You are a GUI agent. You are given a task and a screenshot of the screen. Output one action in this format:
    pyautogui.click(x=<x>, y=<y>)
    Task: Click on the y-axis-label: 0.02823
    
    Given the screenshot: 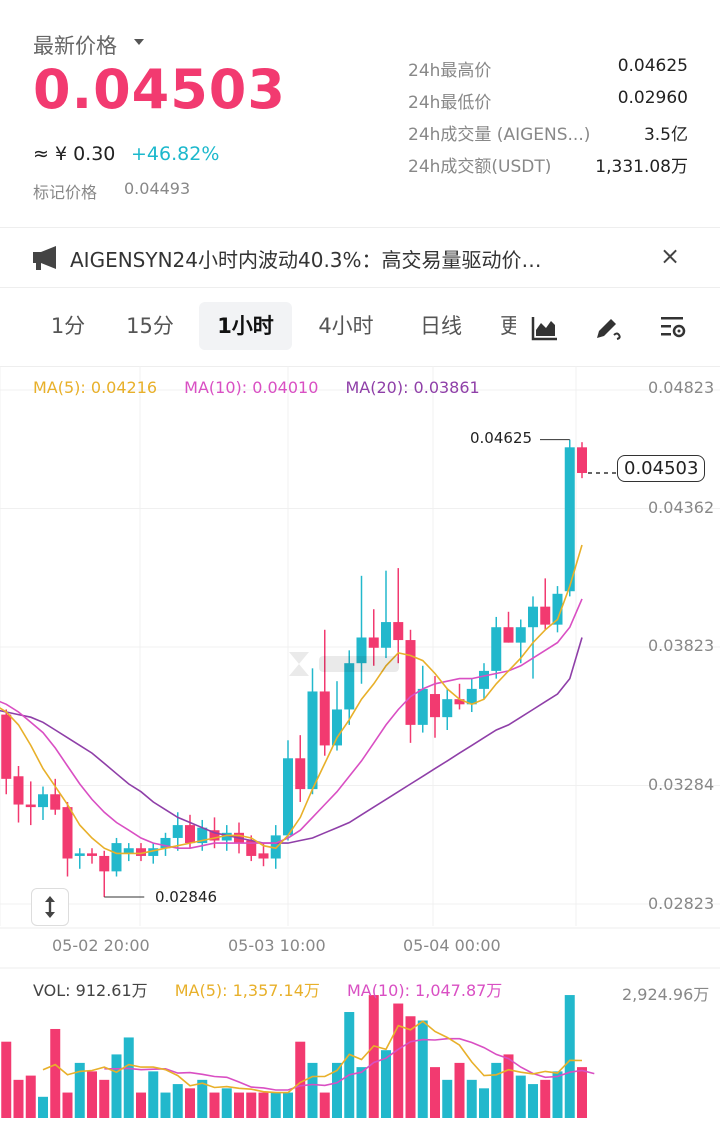 What is the action you would take?
    pyautogui.click(x=681, y=903)
    